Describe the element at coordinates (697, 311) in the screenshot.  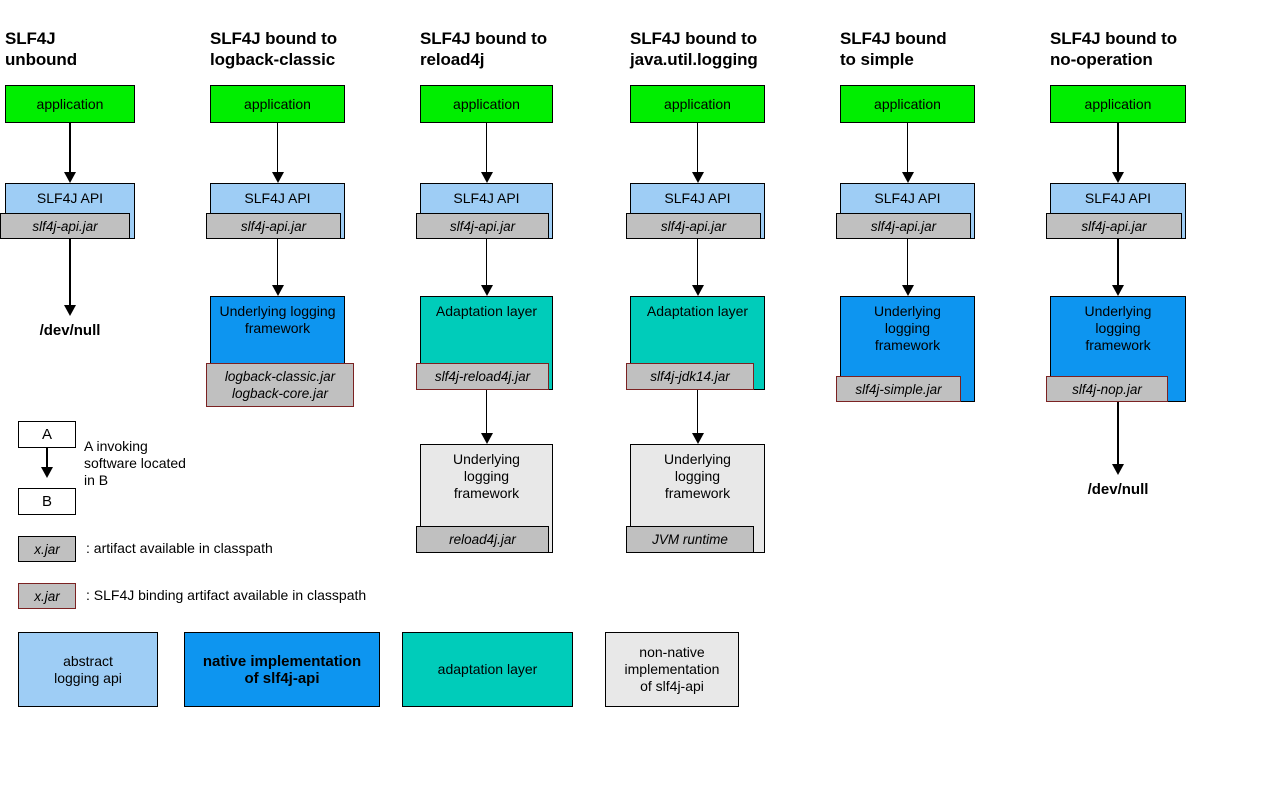
I see `node-label-java-util-logging-adaptation: Adaptation layer` at that location.